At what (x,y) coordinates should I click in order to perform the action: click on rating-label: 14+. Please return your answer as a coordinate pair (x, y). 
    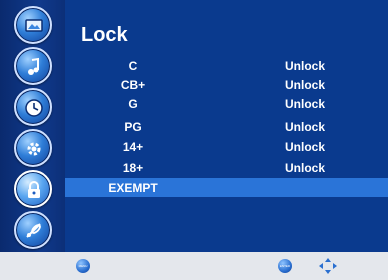
    Looking at the image, I should click on (133, 147).